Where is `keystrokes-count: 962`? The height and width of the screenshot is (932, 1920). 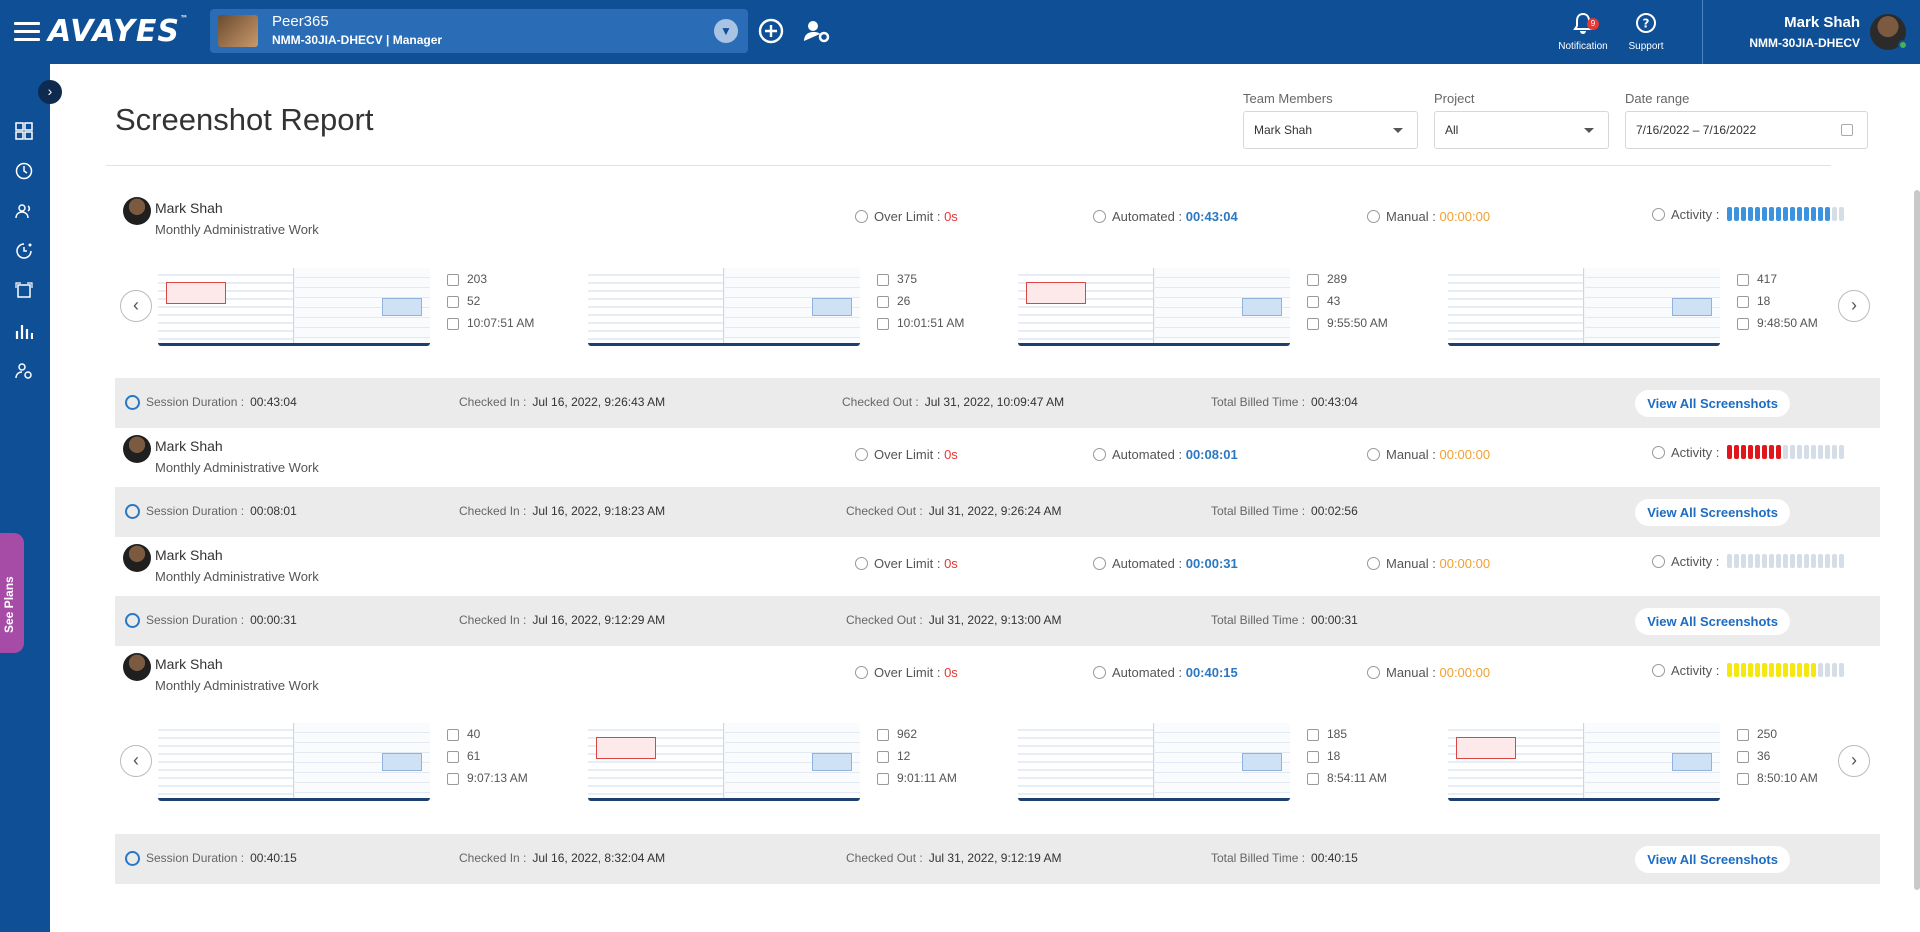
keystrokes-count: 962 is located at coordinates (916, 734).